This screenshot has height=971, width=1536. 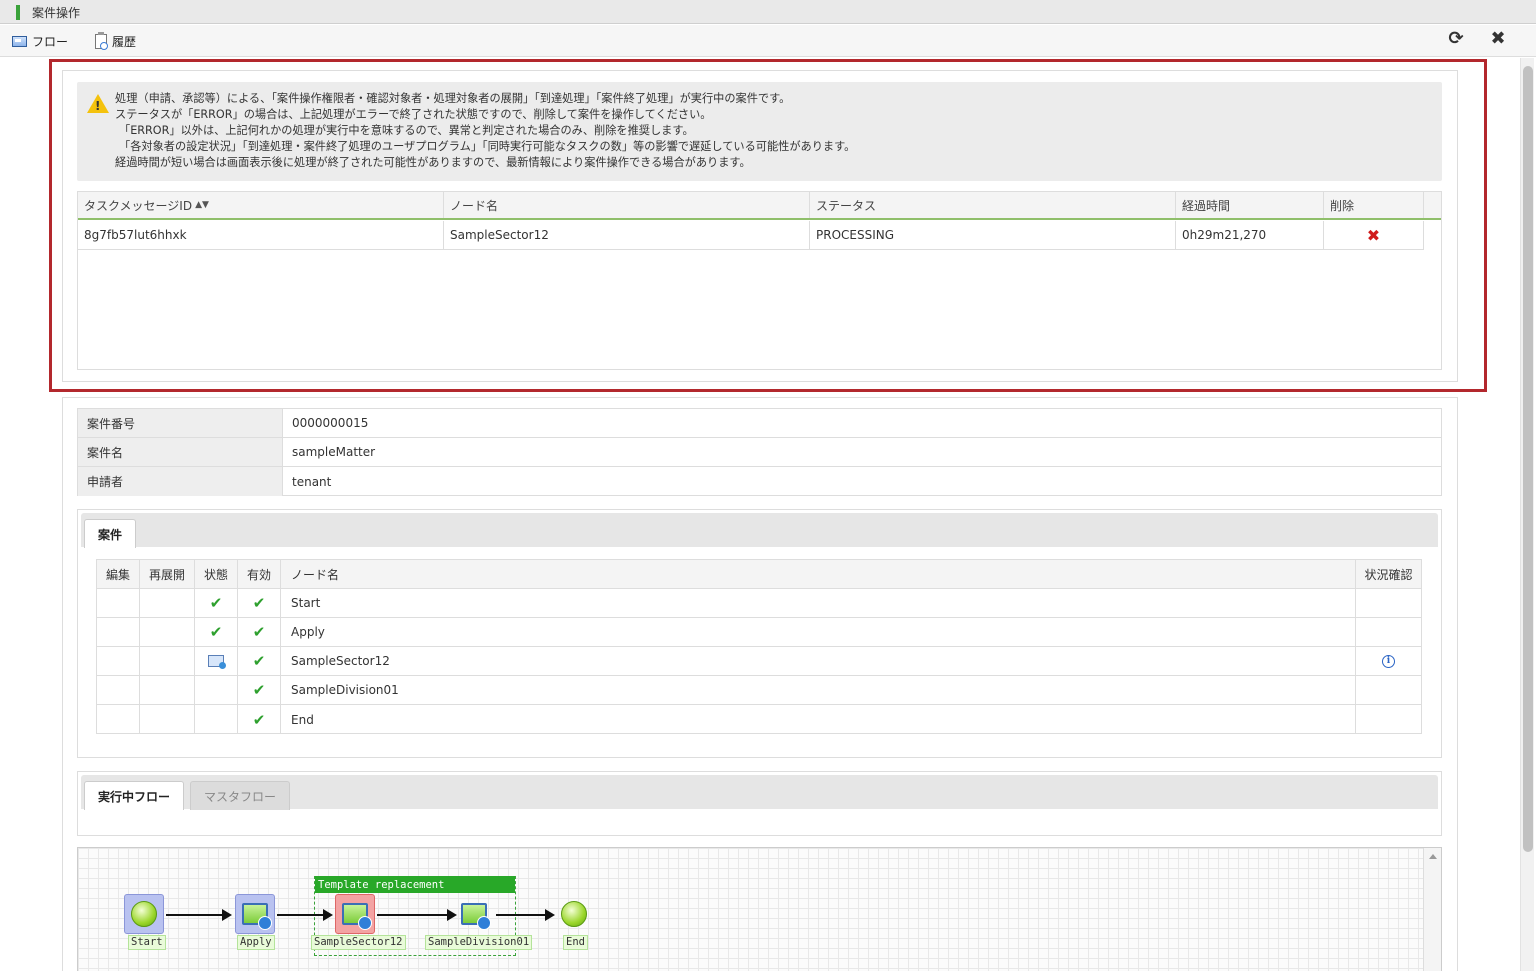 What do you see at coordinates (118, 574) in the screenshot?
I see `column-header-edit: 編集` at bounding box center [118, 574].